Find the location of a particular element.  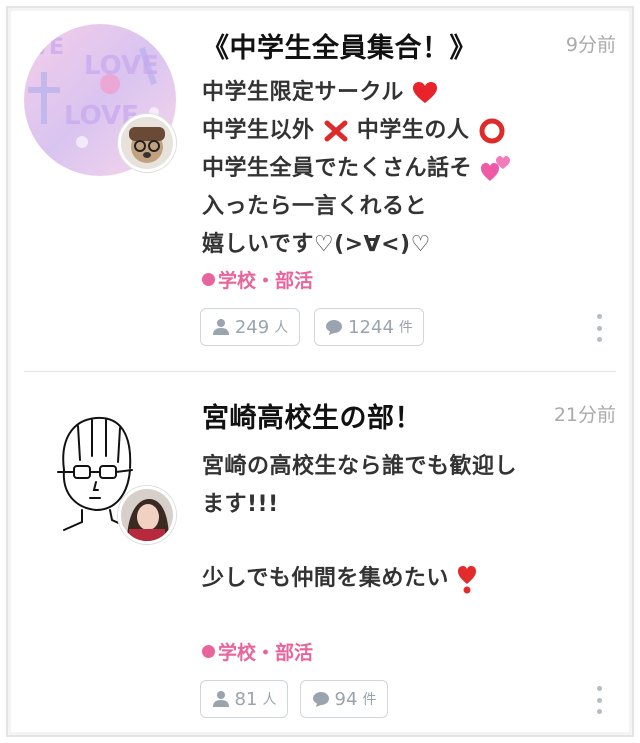

description-line: ます!!! is located at coordinates (240, 504).